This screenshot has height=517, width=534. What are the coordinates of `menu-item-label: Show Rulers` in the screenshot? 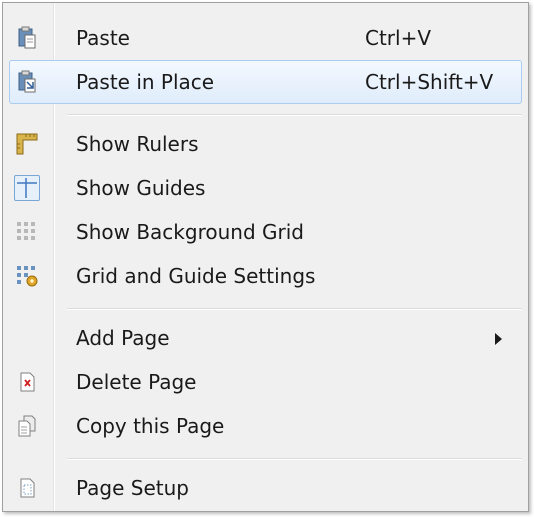 It's located at (137, 144).